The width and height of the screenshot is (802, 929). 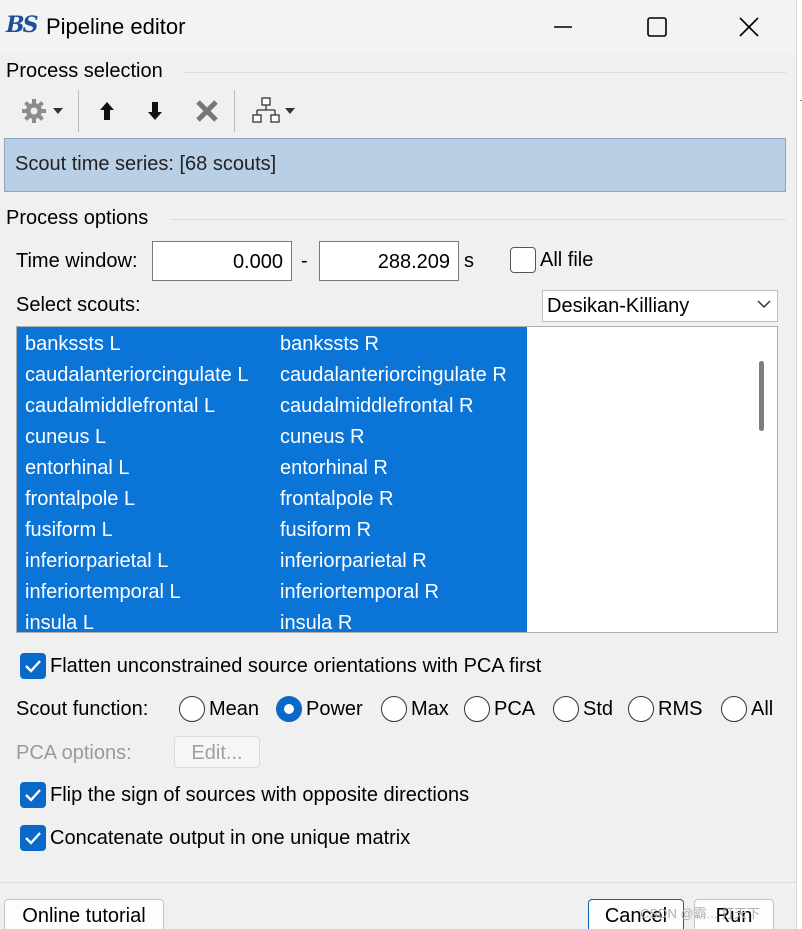 I want to click on maximize-icon, so click(x=657, y=27).